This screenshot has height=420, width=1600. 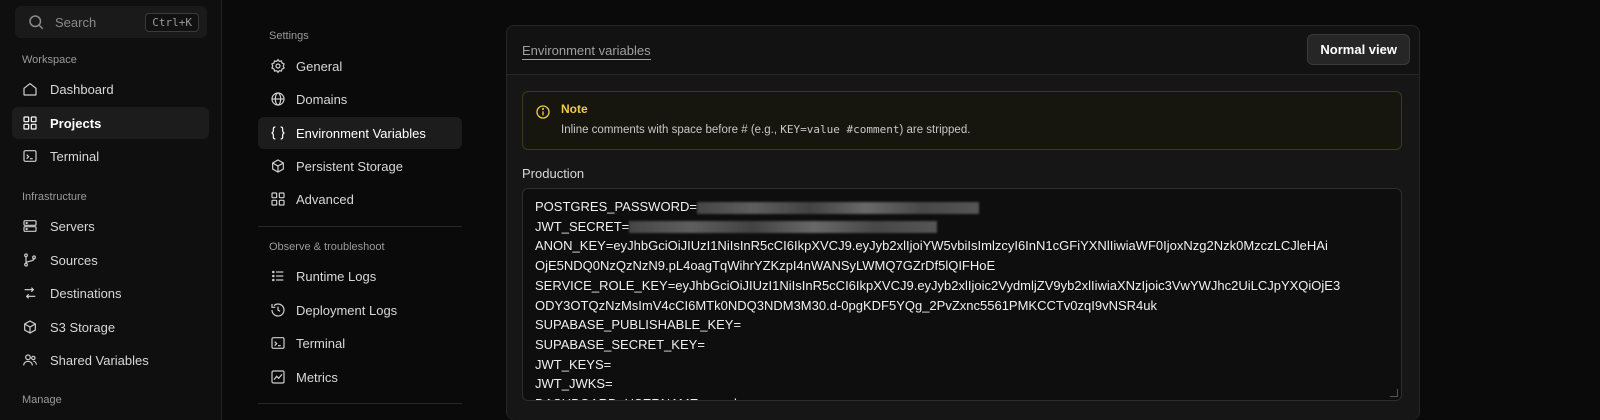 What do you see at coordinates (586, 51) in the screenshot?
I see `page-title: Environment variables` at bounding box center [586, 51].